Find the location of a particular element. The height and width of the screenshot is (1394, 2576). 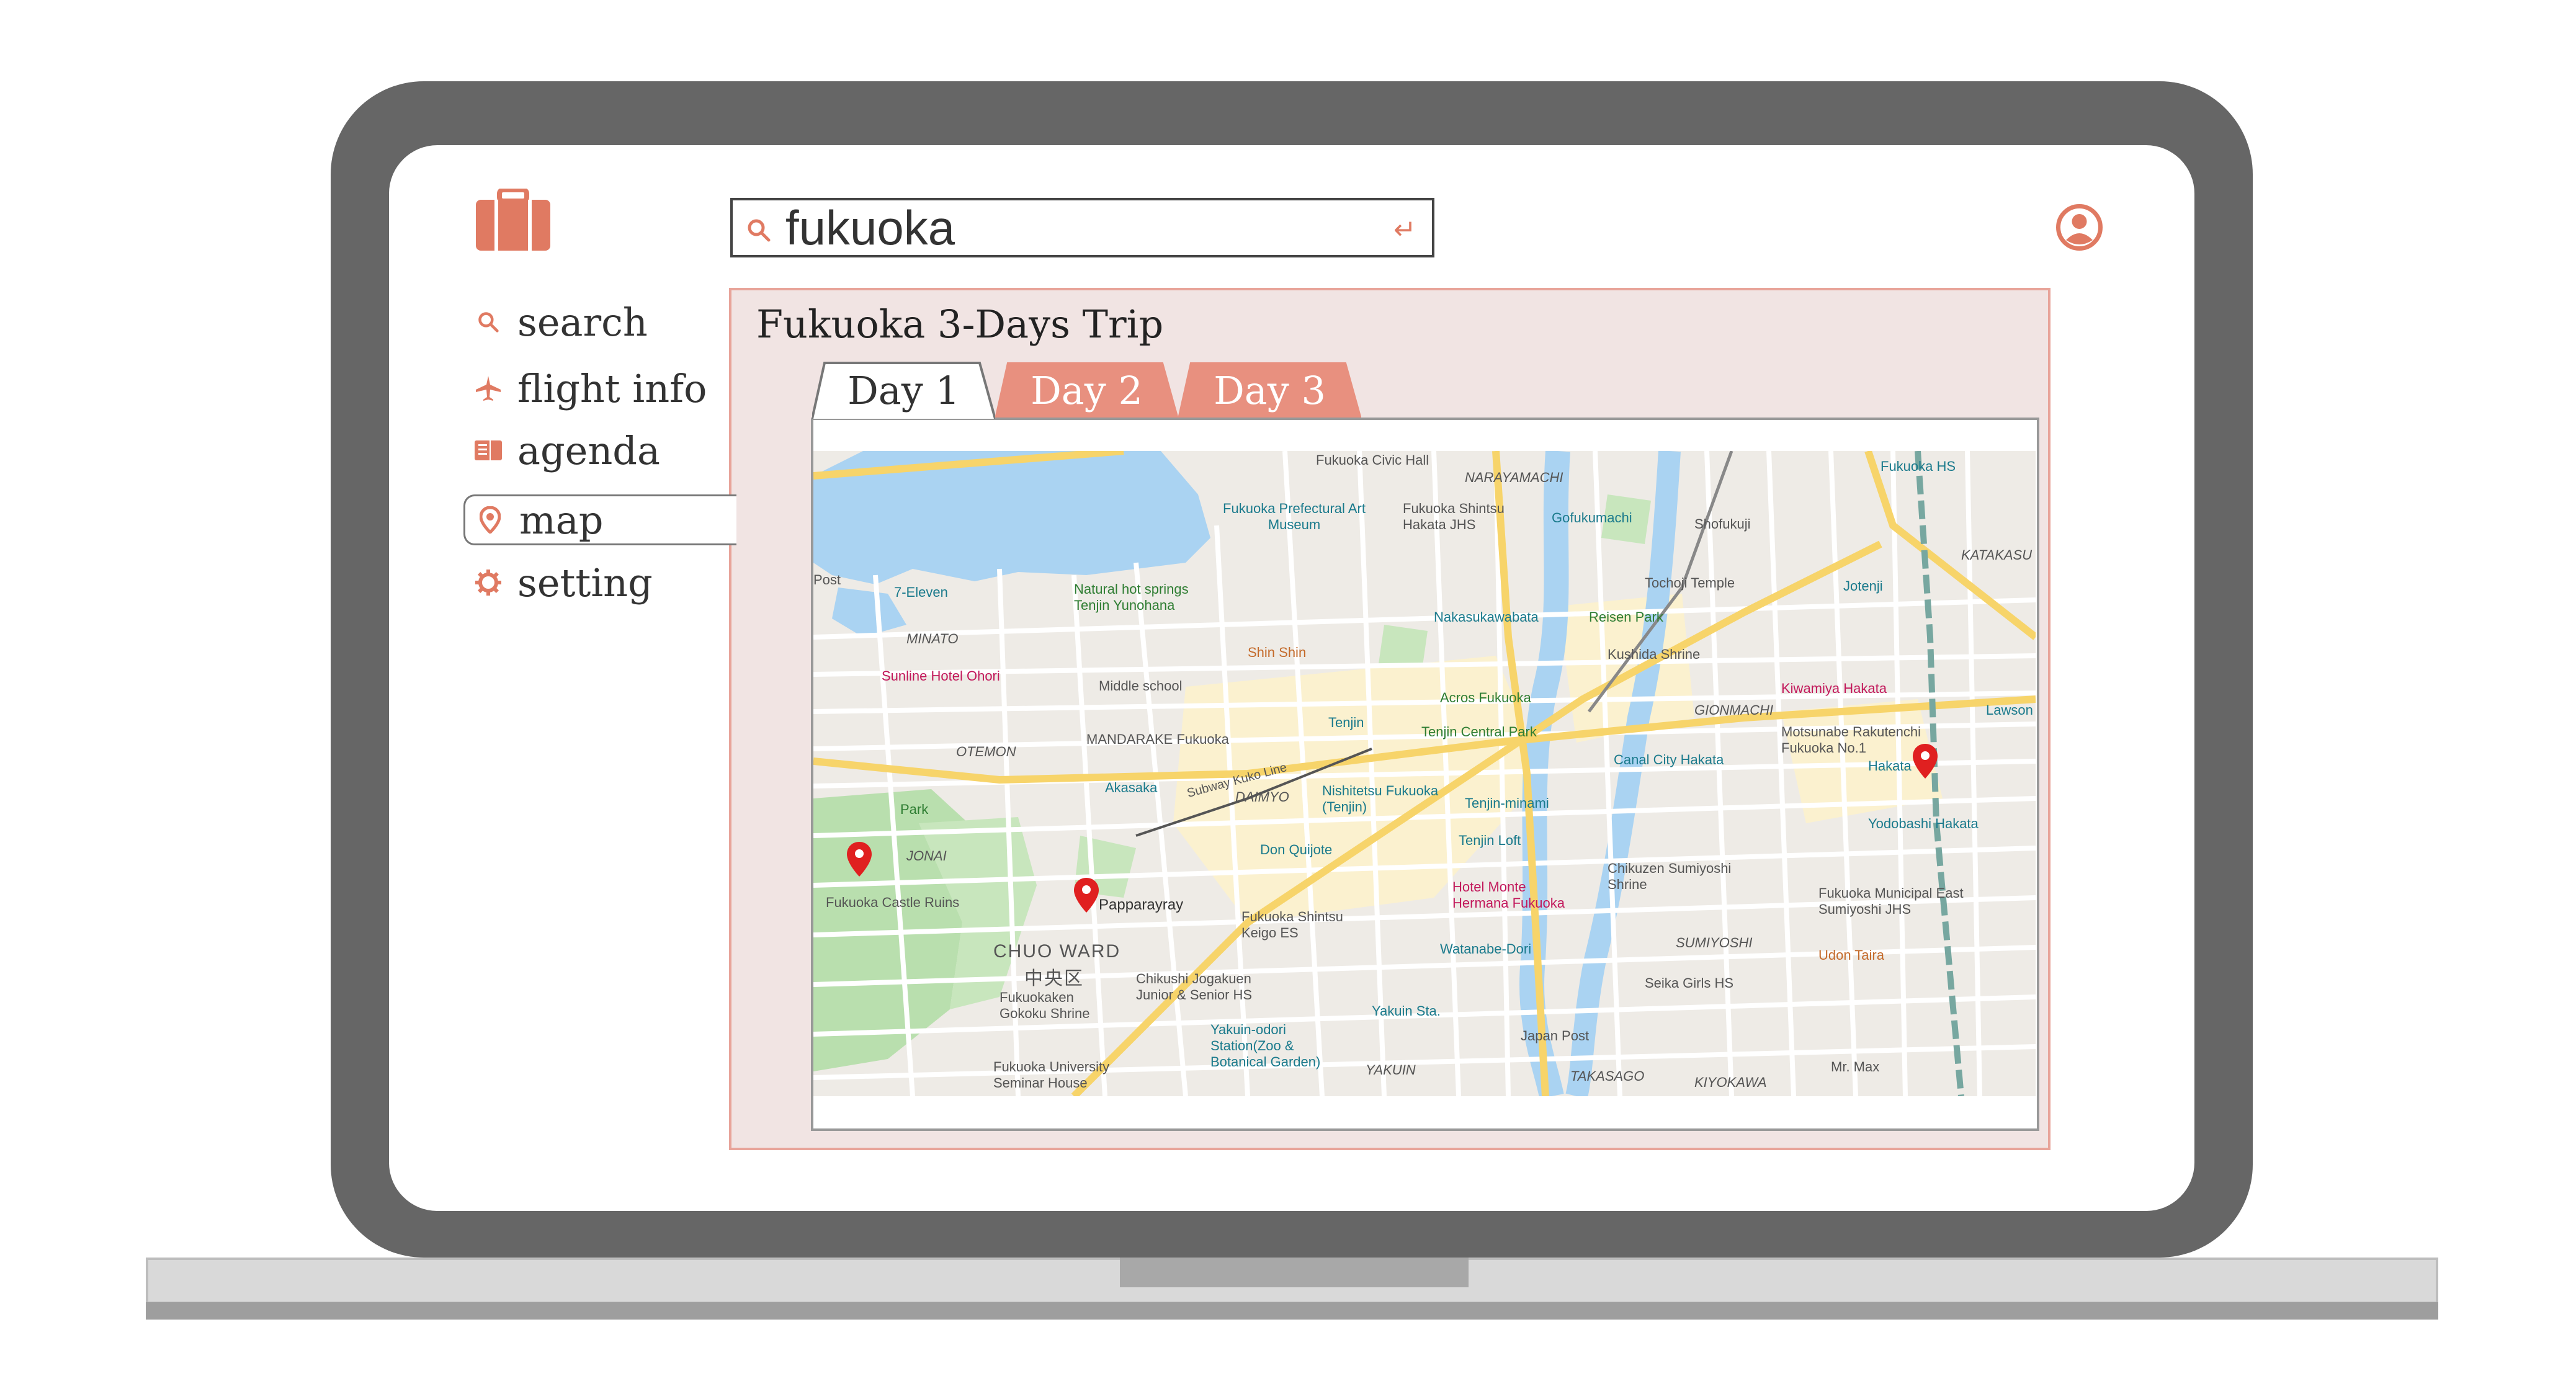

map-label: KIYOKAWA is located at coordinates (1730, 1082).